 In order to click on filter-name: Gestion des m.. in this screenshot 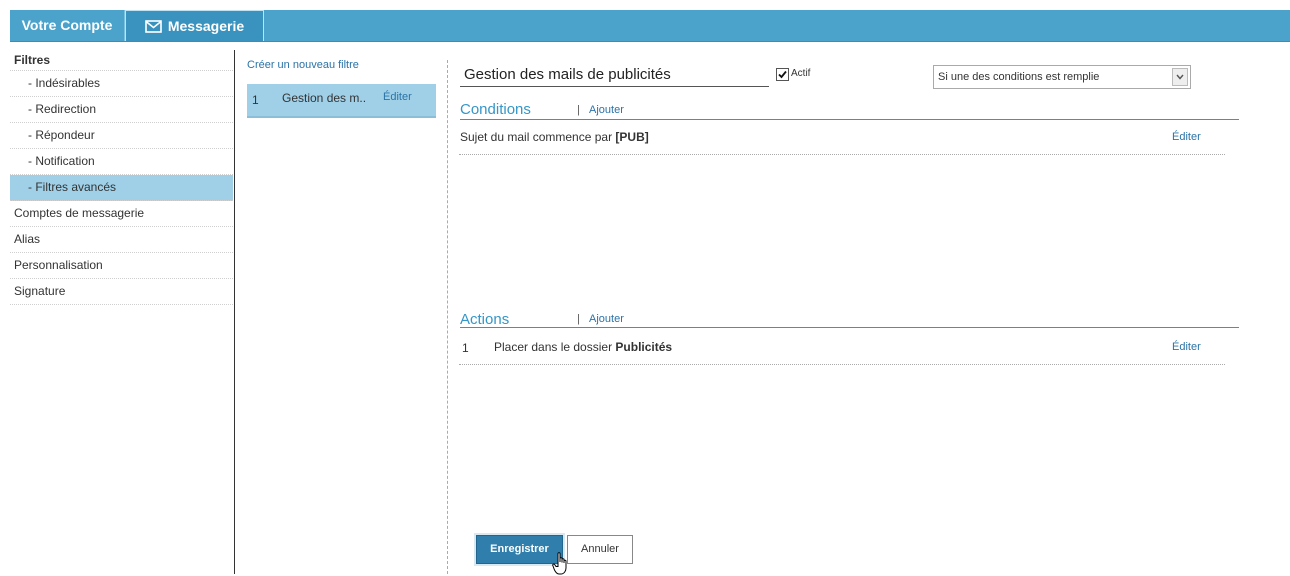, I will do `click(324, 98)`.